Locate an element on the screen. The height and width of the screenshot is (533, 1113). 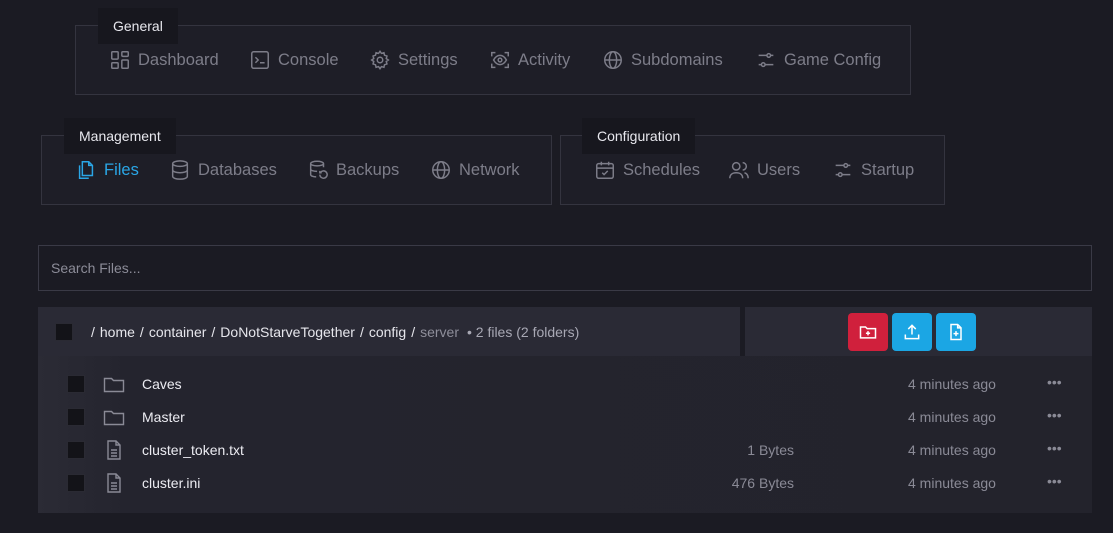
nav-group-configuration: Configuration Schedules Users Startup is located at coordinates (752, 161).